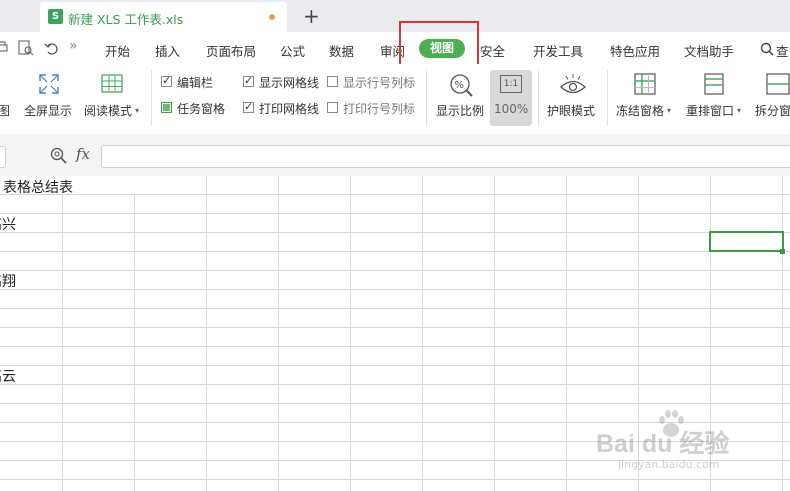 The image size is (790, 491). Describe the element at coordinates (83, 154) in the screenshot. I see `function-fx-icon: fx` at that location.